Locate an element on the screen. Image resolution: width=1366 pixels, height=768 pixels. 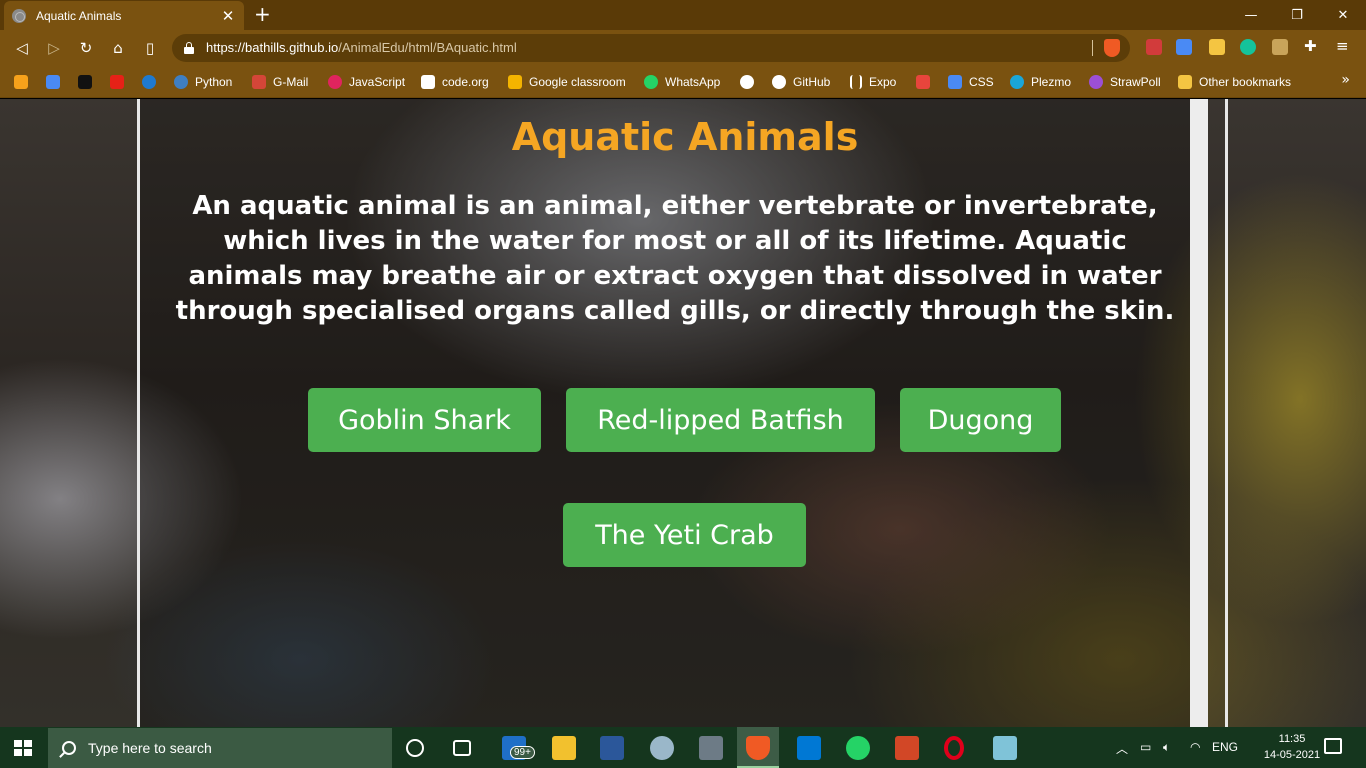
bookmark-strawpoll: StrawPoll is located at coordinates (1125, 82).